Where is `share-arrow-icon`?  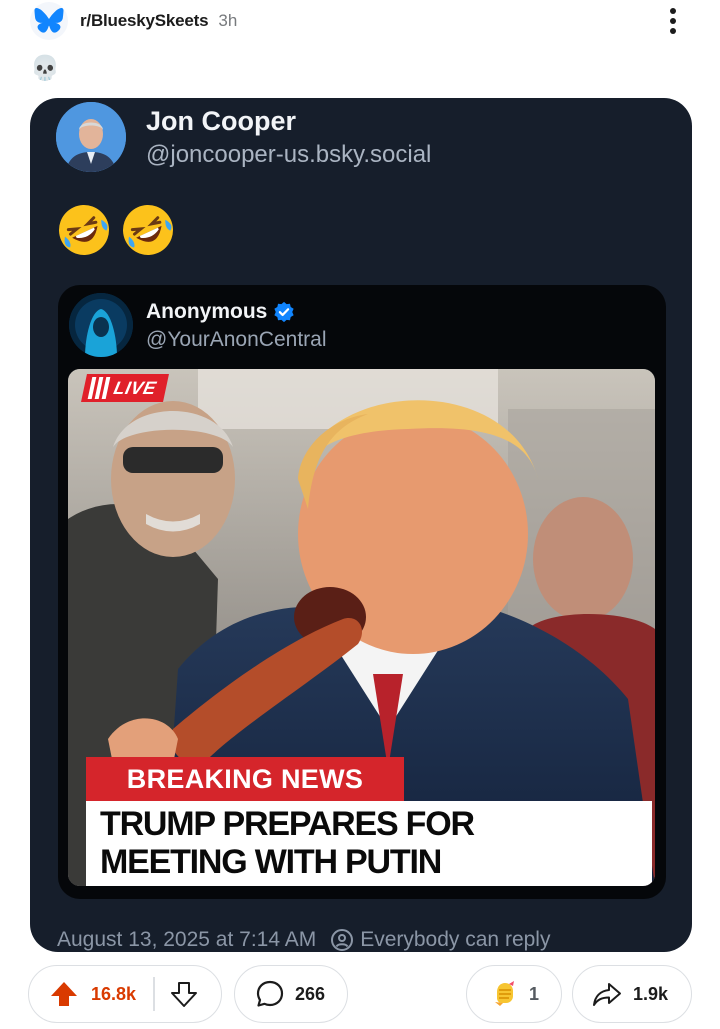
share-arrow-icon is located at coordinates (607, 994).